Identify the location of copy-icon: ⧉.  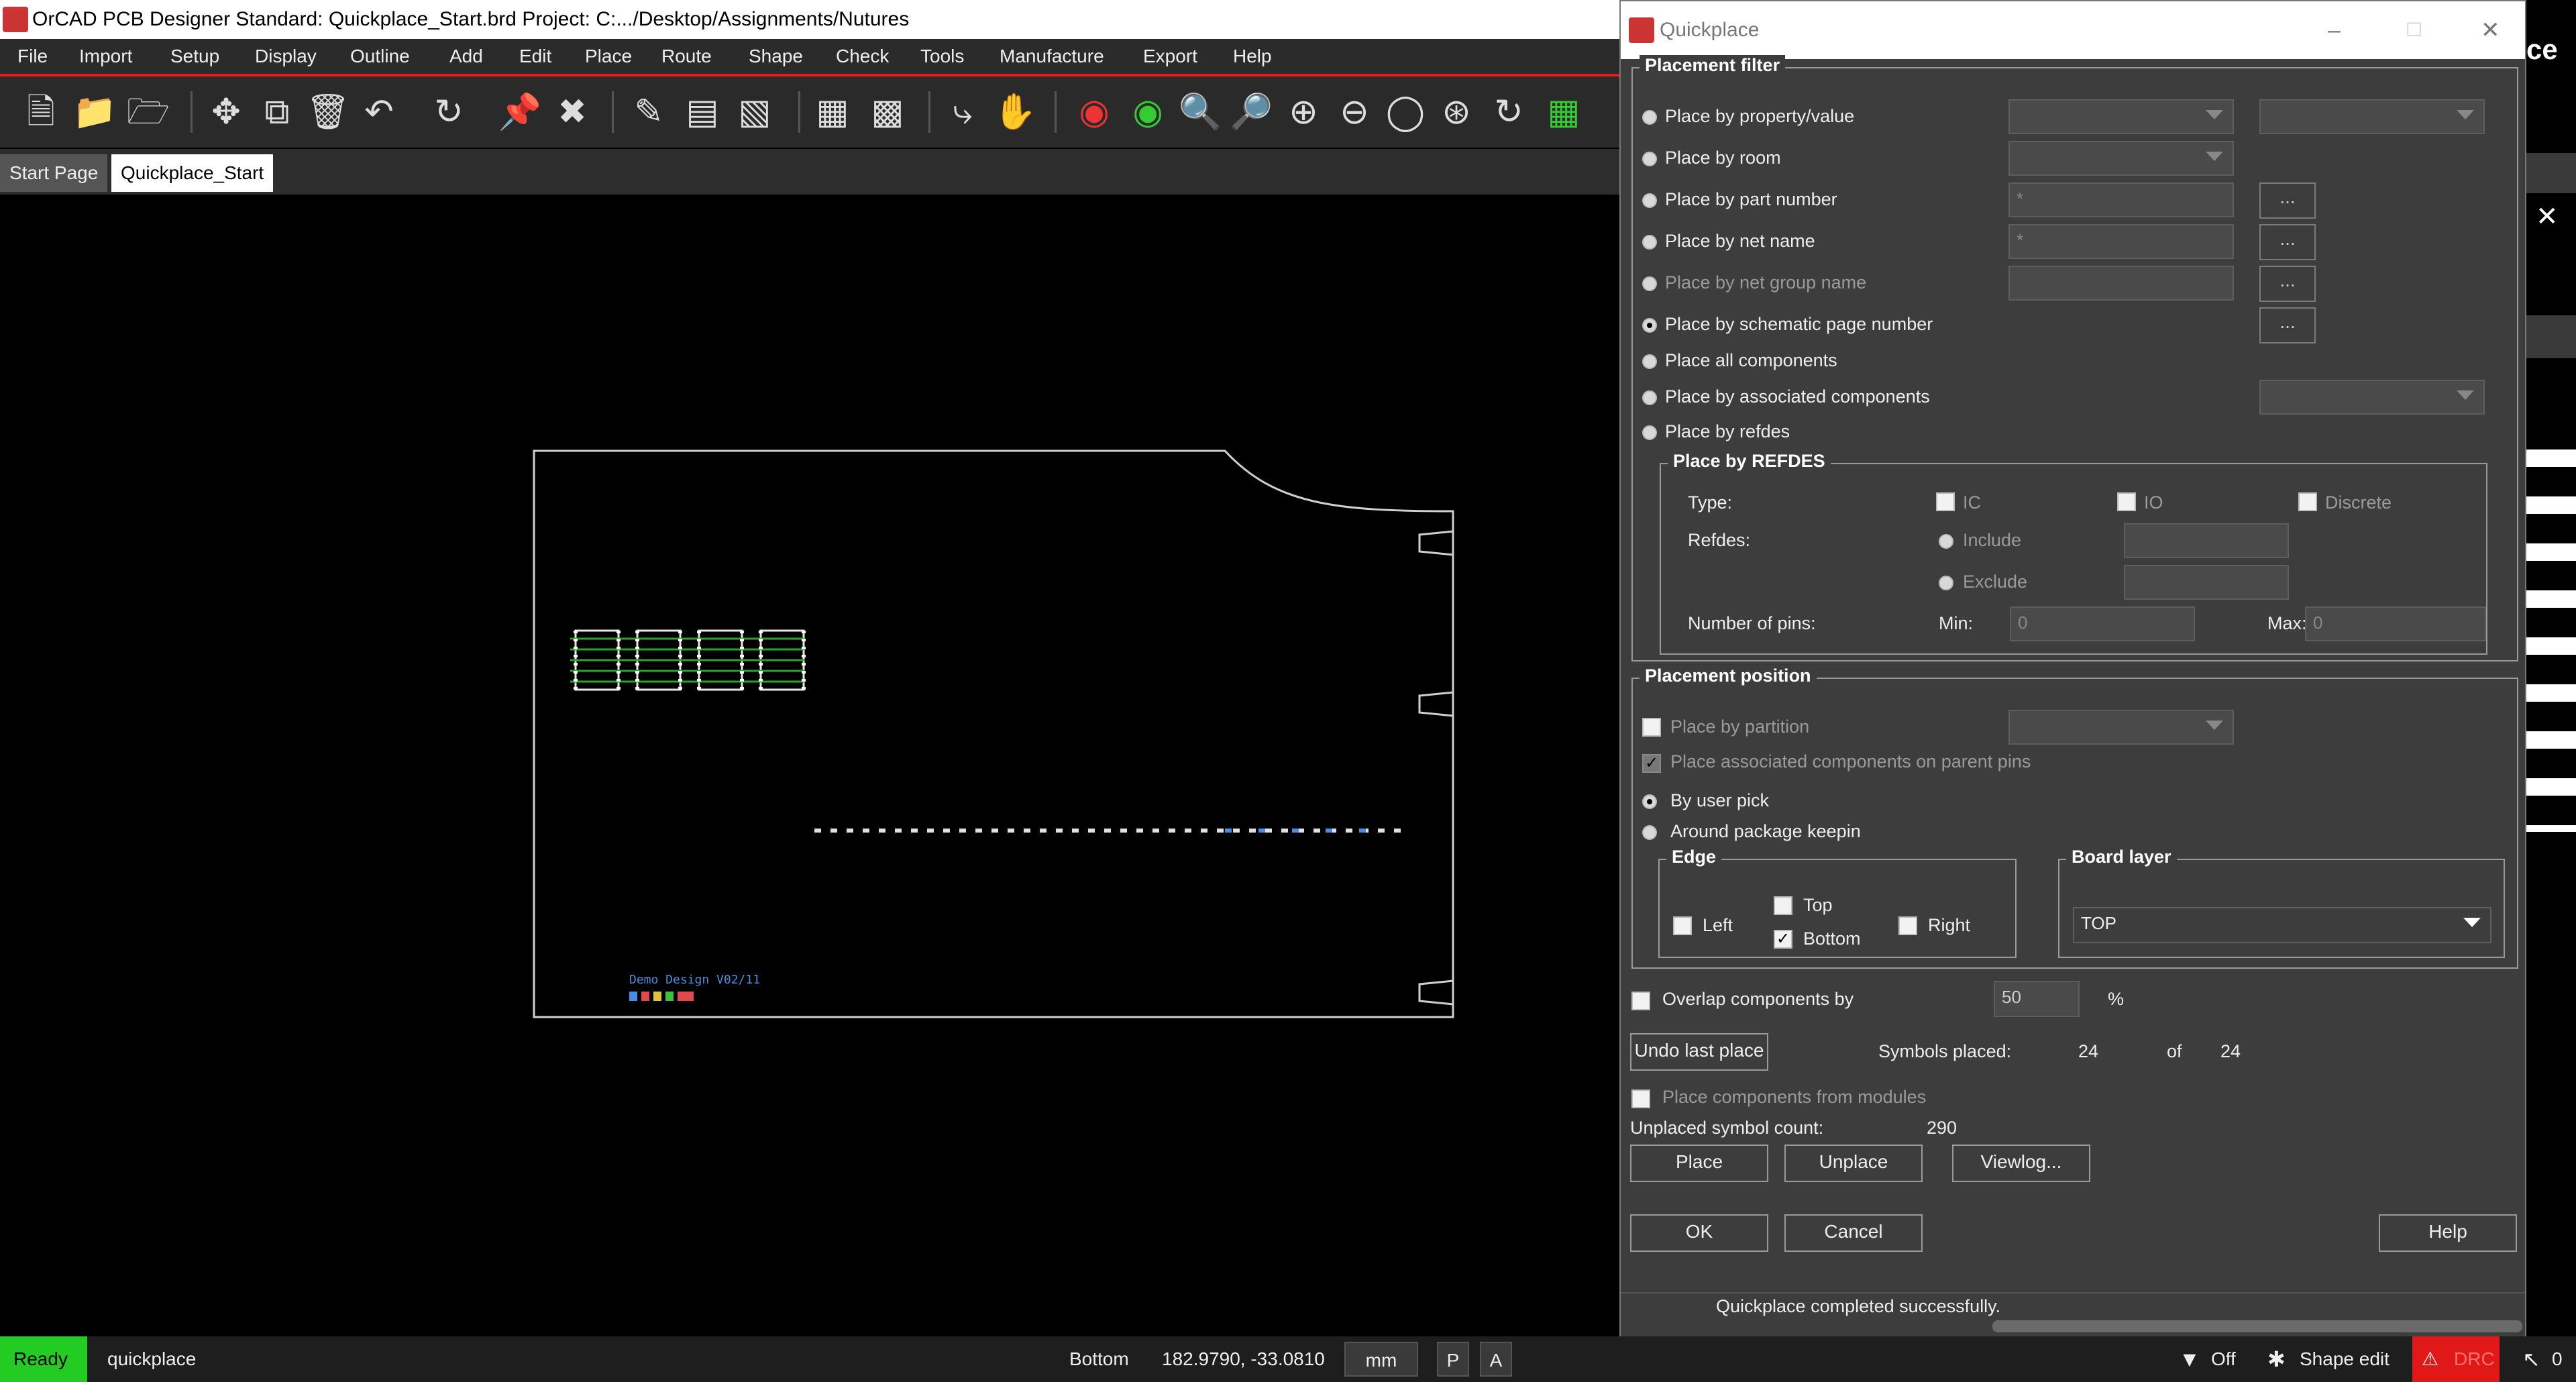
(277, 112).